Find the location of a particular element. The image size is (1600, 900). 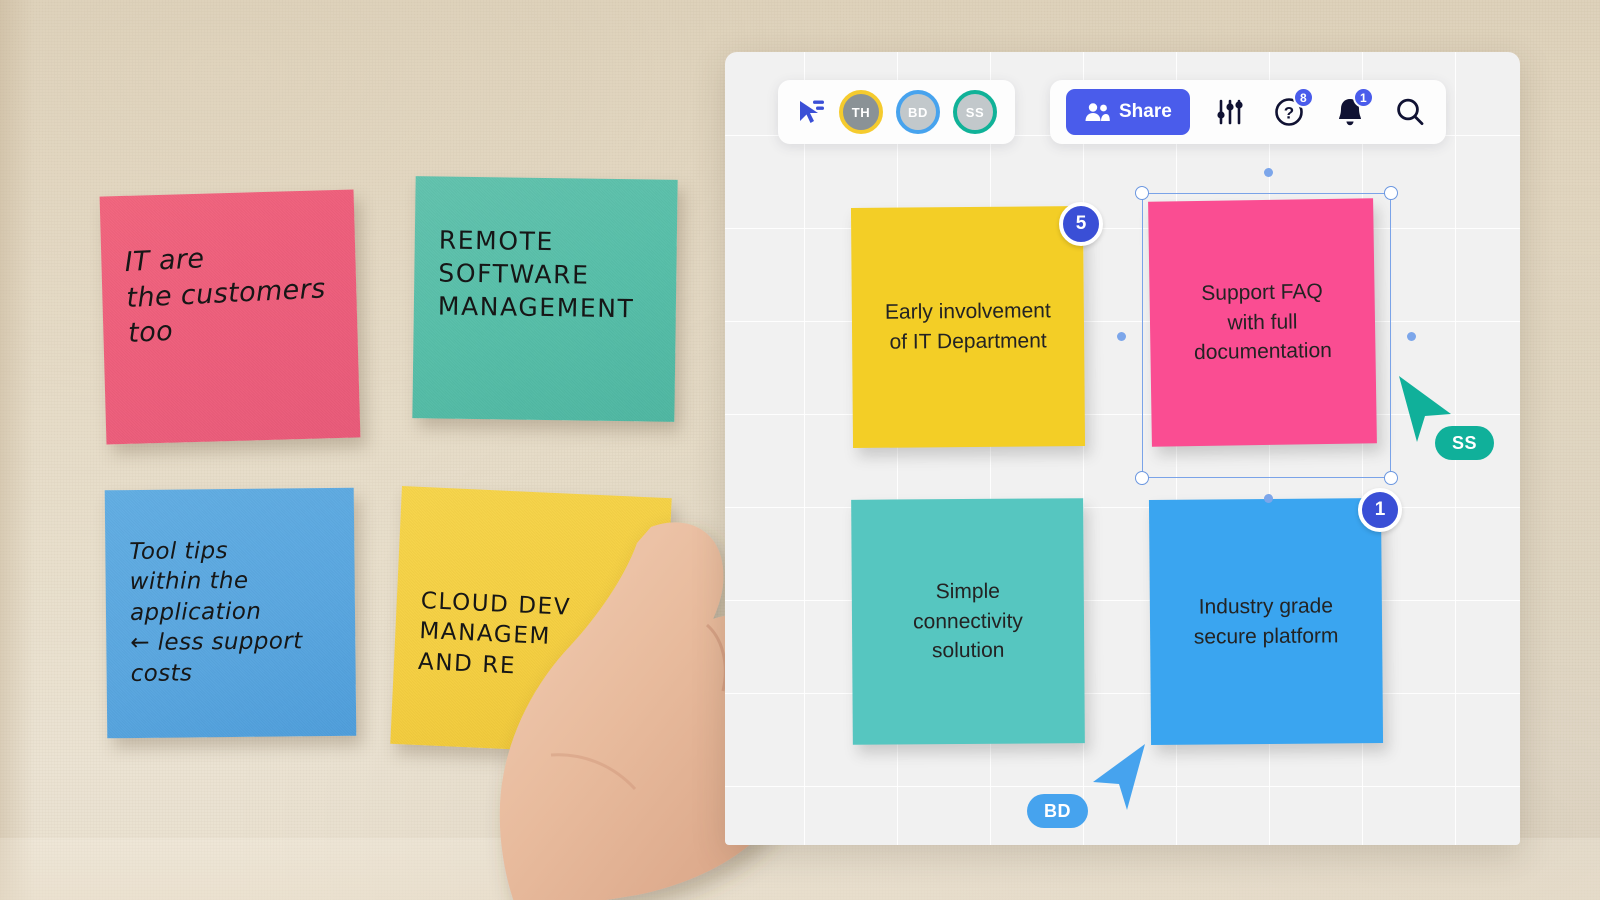

notifications-button: 1 is located at coordinates (1352, 109).